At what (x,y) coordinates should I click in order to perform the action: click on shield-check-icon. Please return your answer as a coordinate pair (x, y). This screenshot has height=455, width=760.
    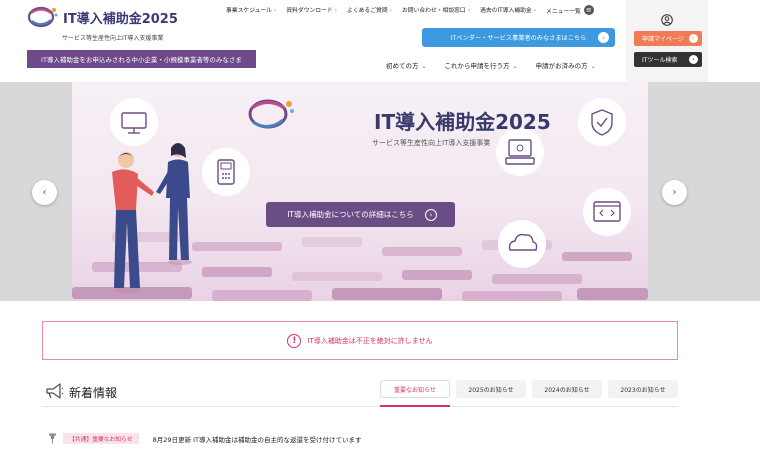
    Looking at the image, I should click on (602, 122).